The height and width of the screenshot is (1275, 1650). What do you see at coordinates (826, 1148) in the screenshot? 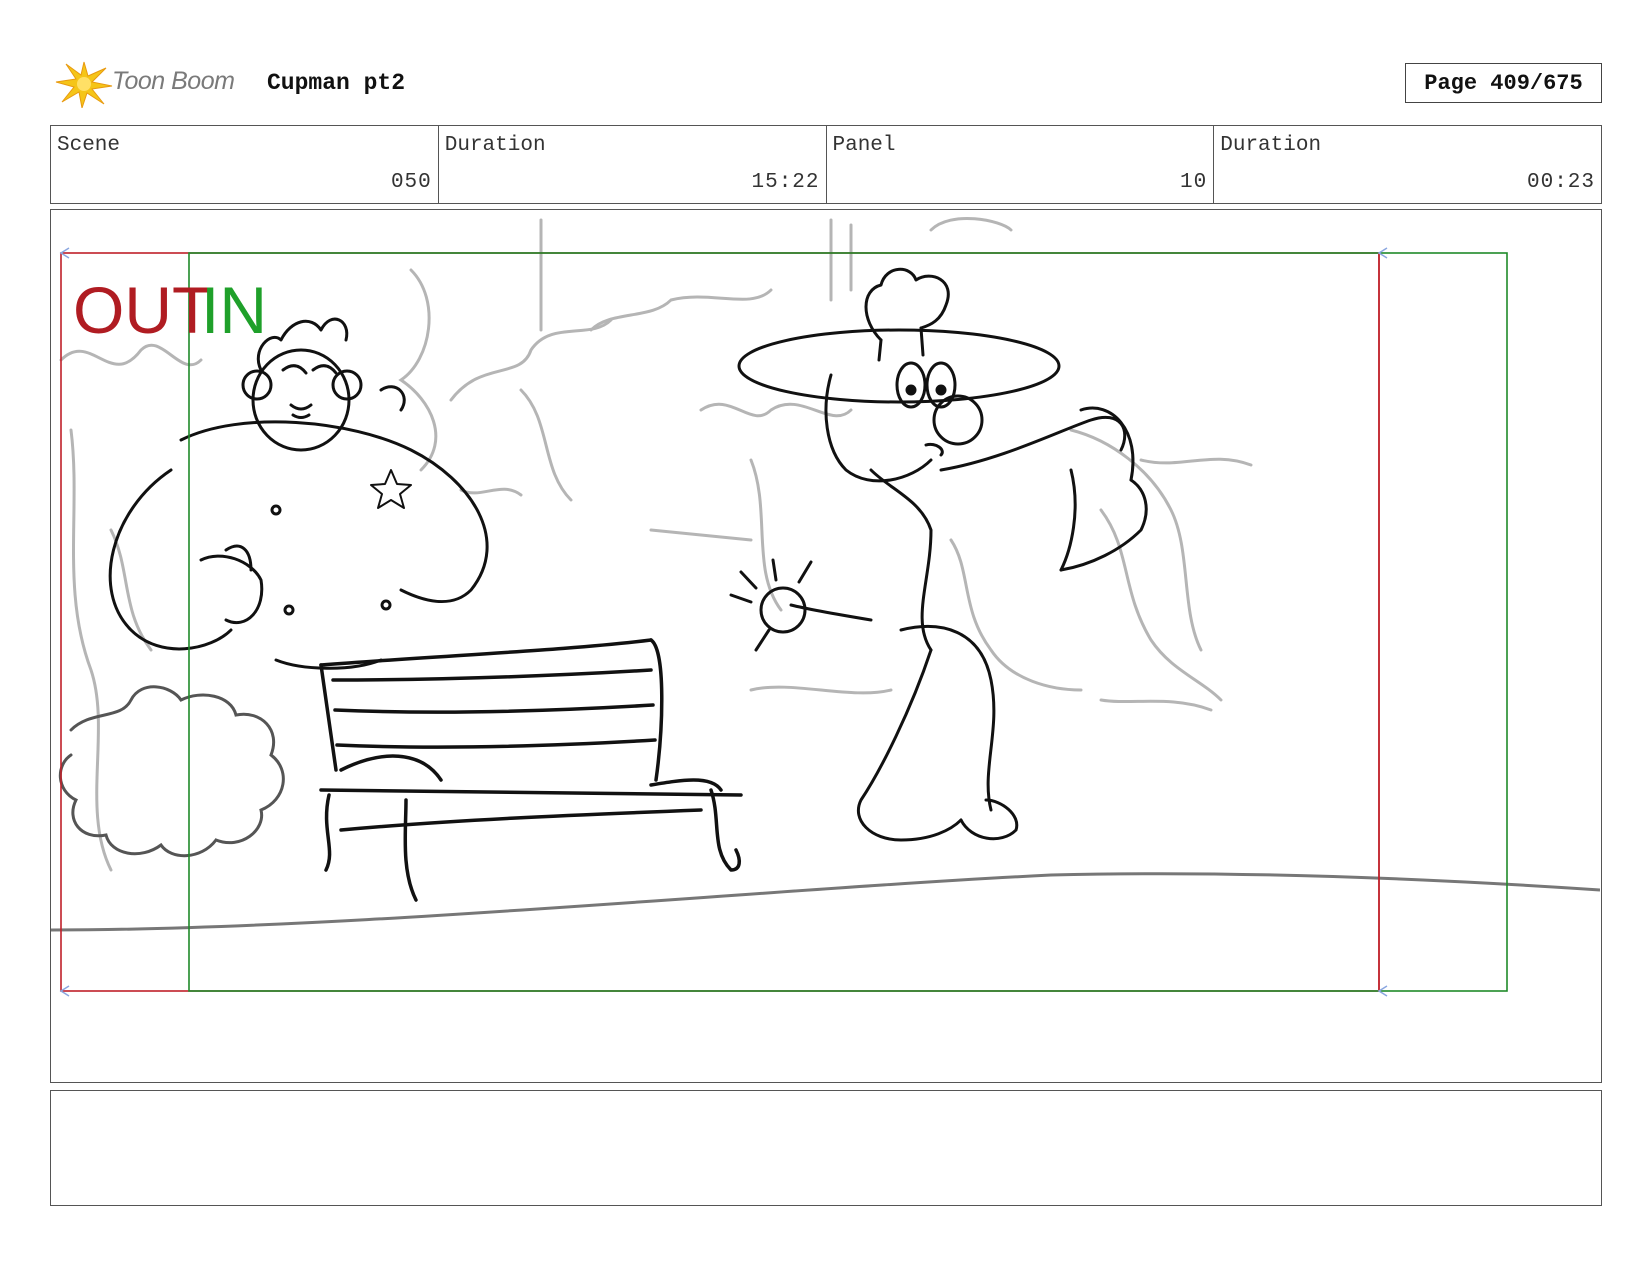
I see `notes-area` at bounding box center [826, 1148].